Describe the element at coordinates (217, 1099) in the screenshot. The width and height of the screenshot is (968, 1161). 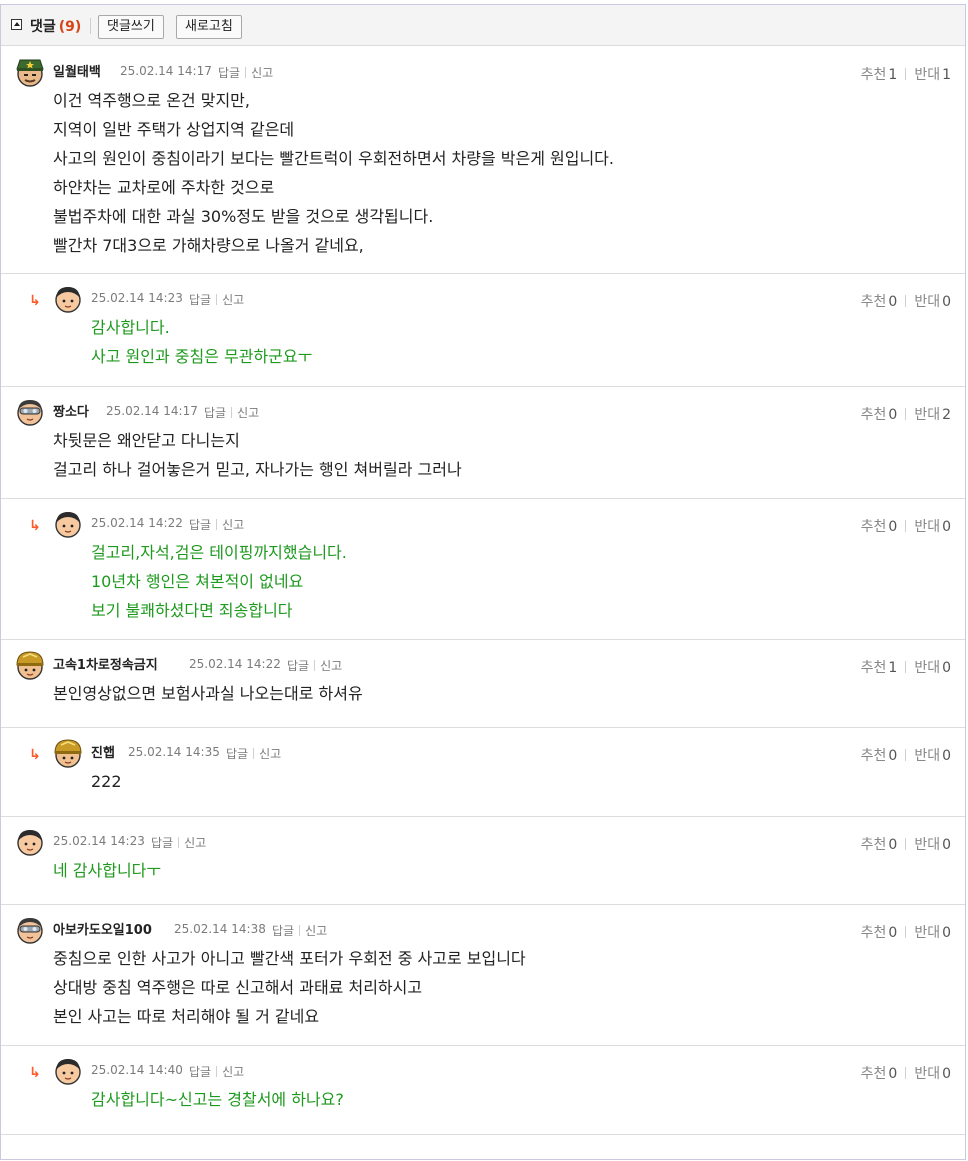
I see `comment-line: 감사합니다~신고는 경찰서에 하나요?` at that location.